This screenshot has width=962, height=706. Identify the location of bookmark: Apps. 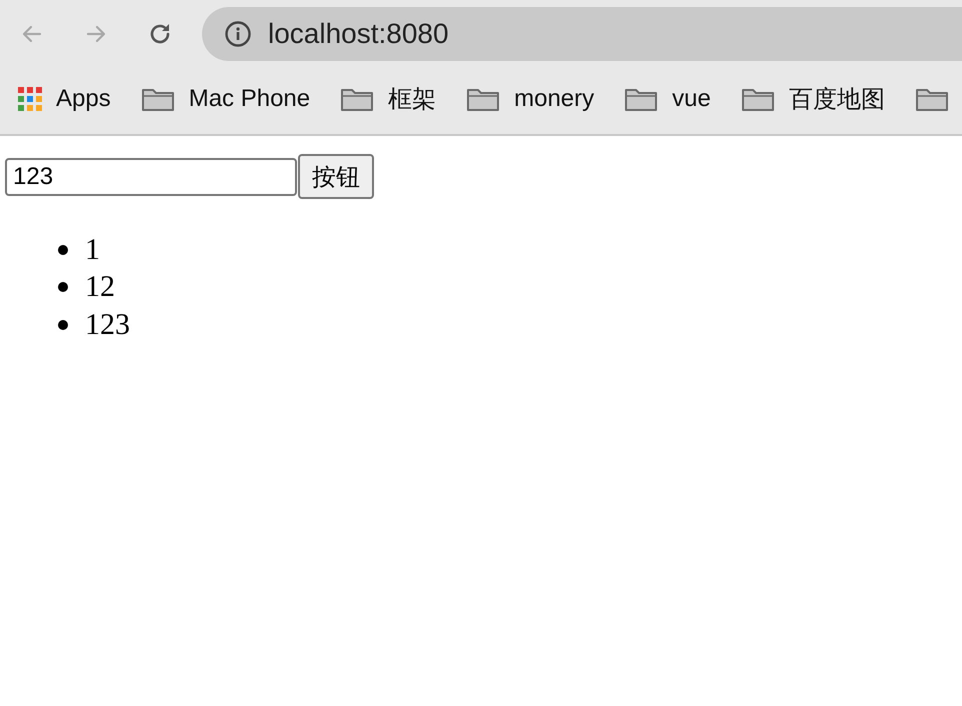
(64, 99).